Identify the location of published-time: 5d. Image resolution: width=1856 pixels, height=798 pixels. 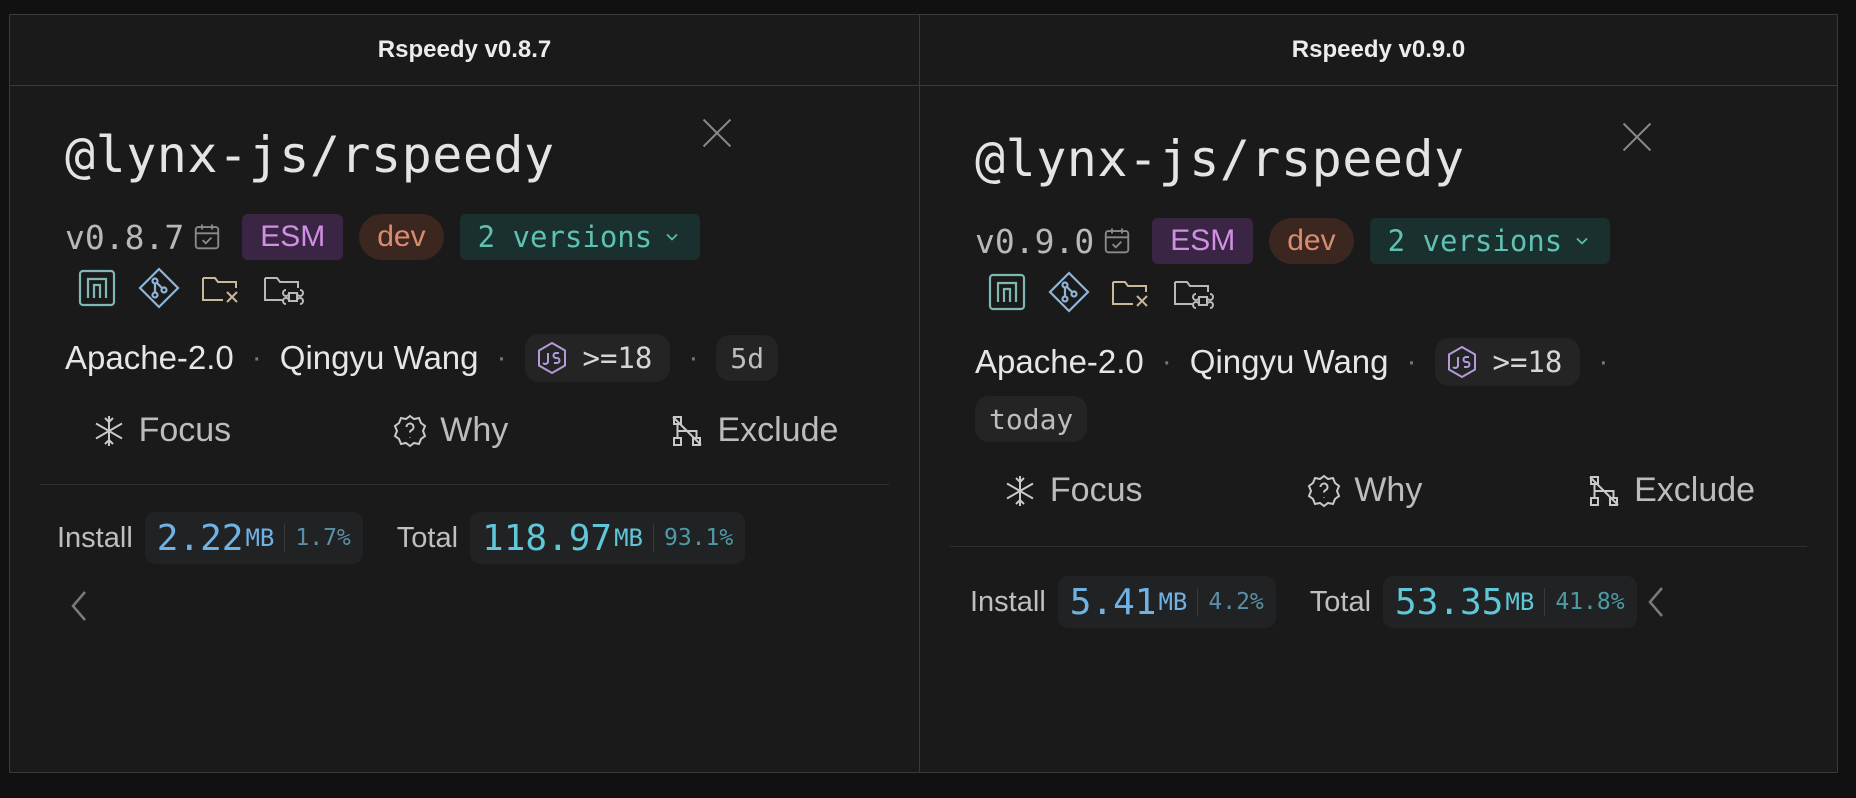
(747, 358).